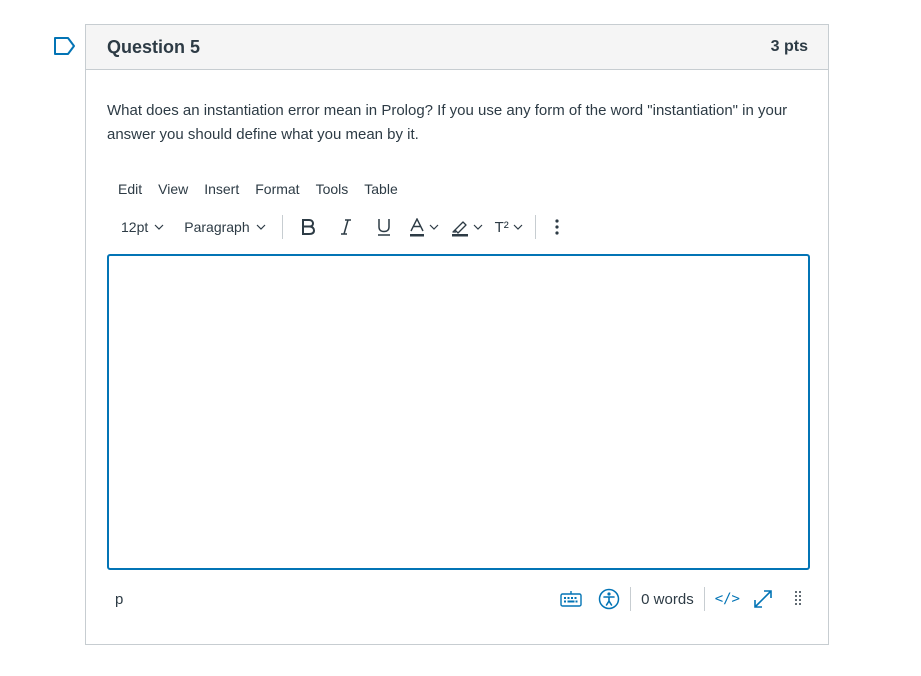  I want to click on resize-handle, so click(798, 599).